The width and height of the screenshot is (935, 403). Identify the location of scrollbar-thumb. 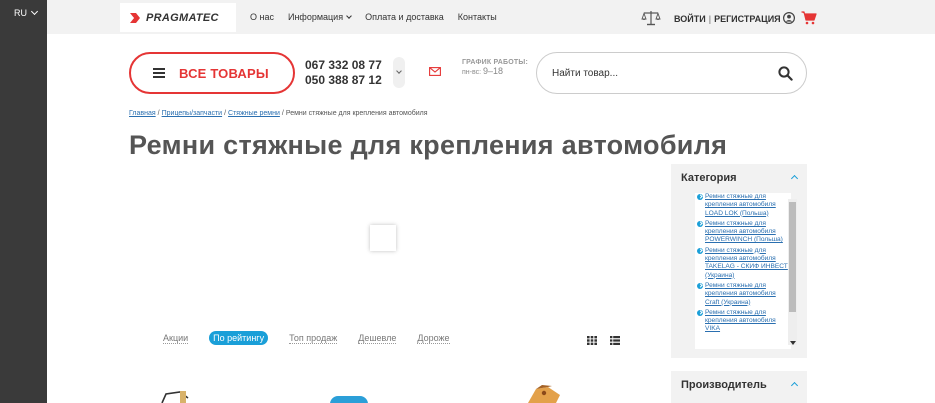
(792, 257).